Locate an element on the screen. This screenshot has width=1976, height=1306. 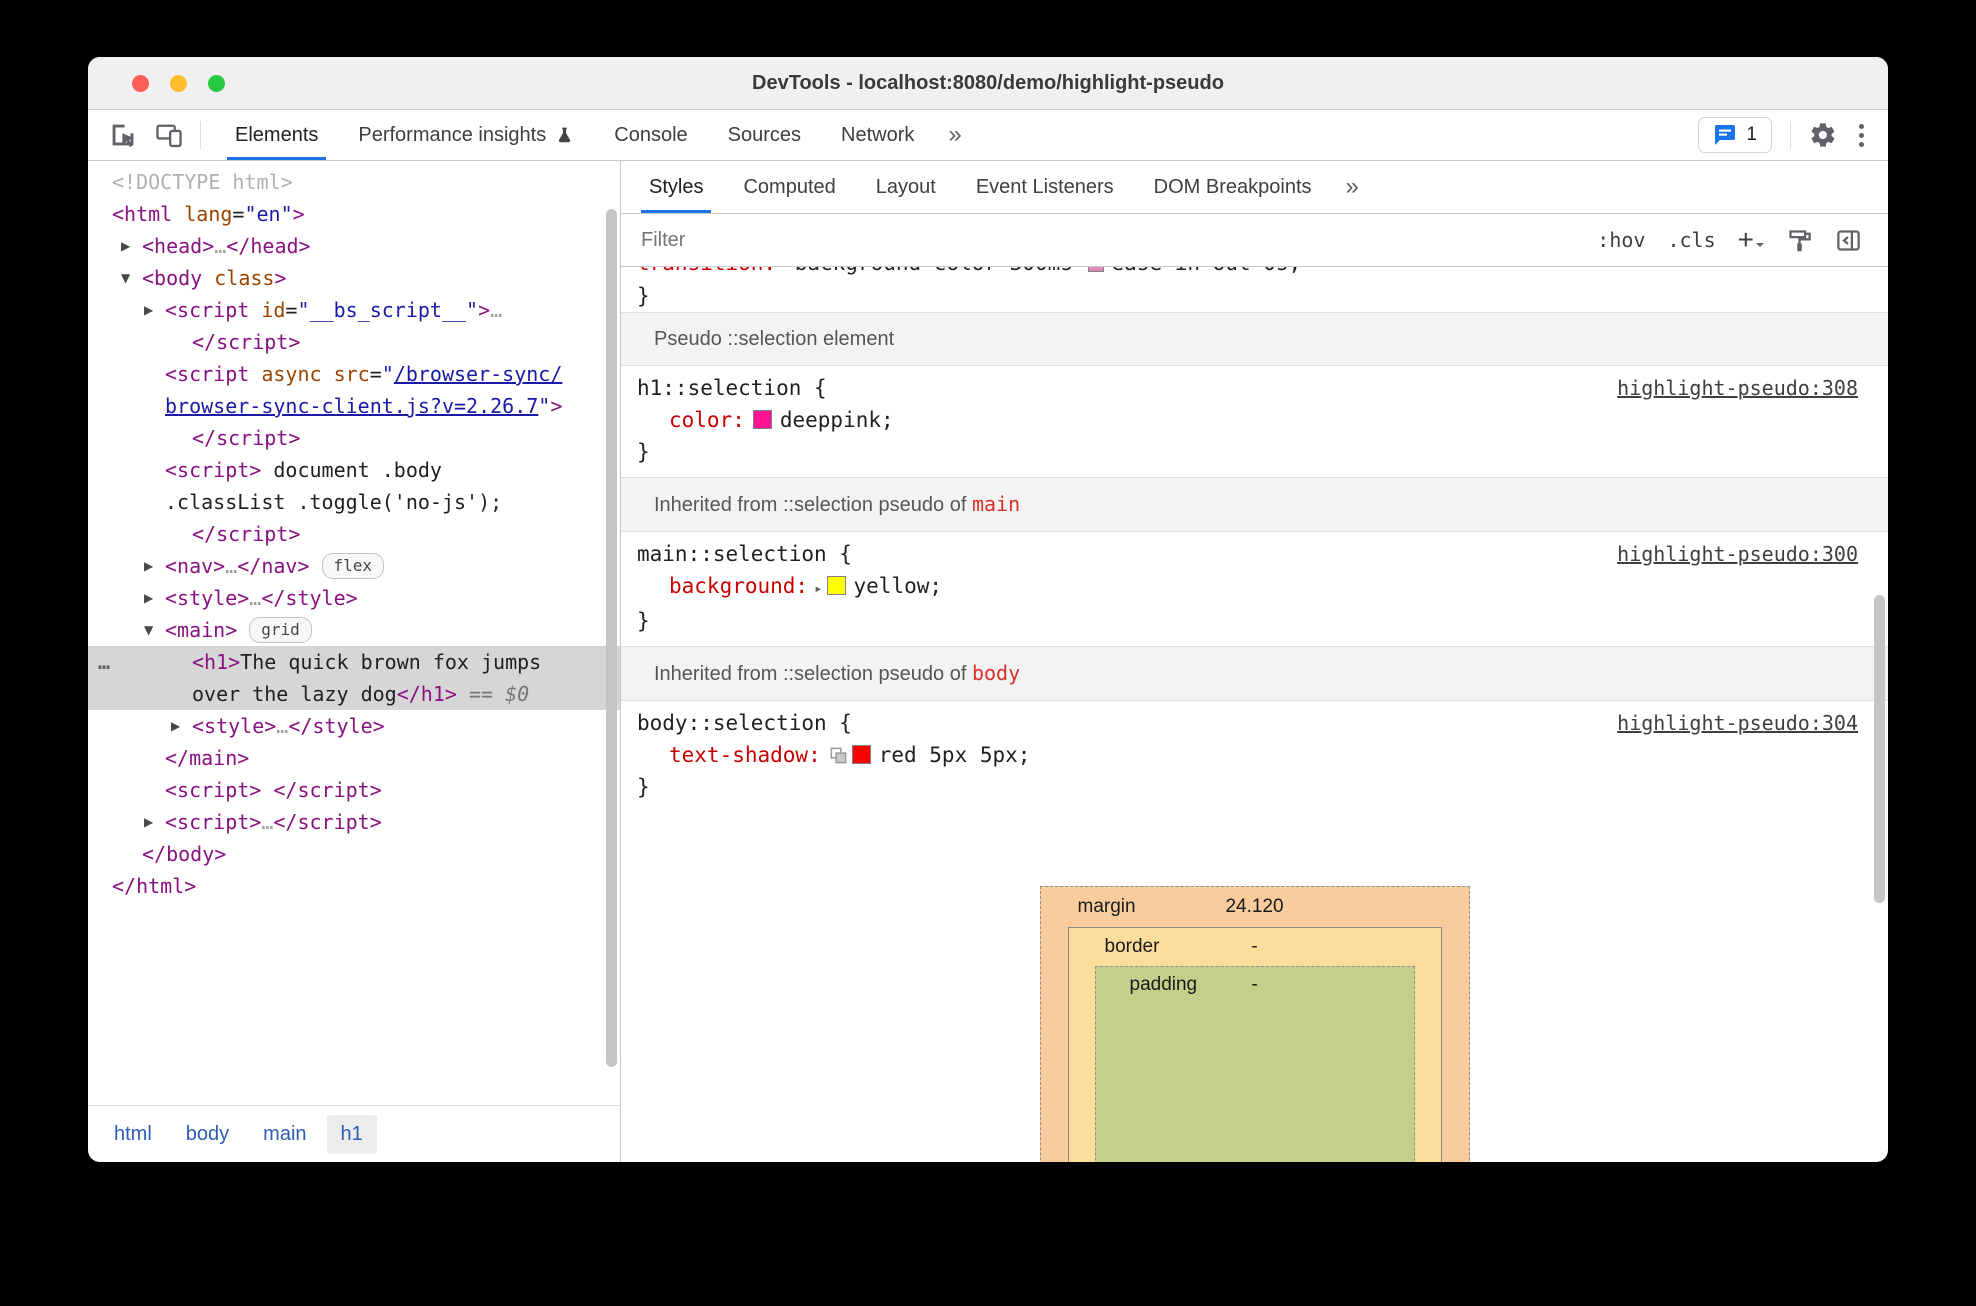
source-link: highlight-pseudo:304 is located at coordinates (1737, 723).